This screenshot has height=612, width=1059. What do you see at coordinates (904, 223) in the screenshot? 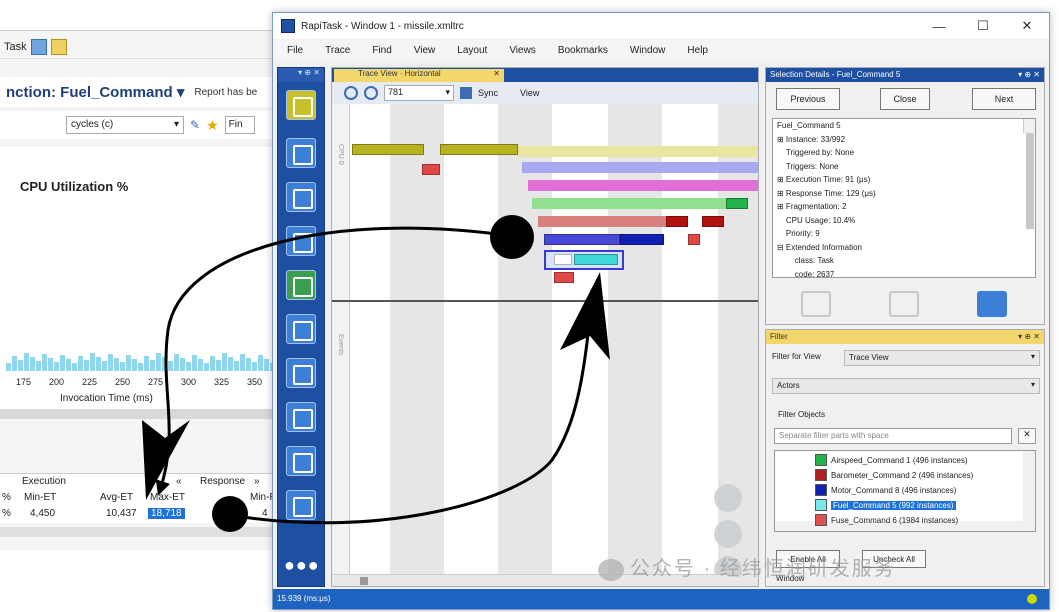
I see `tree-item: CPU Usage: 10.4%` at bounding box center [904, 223].